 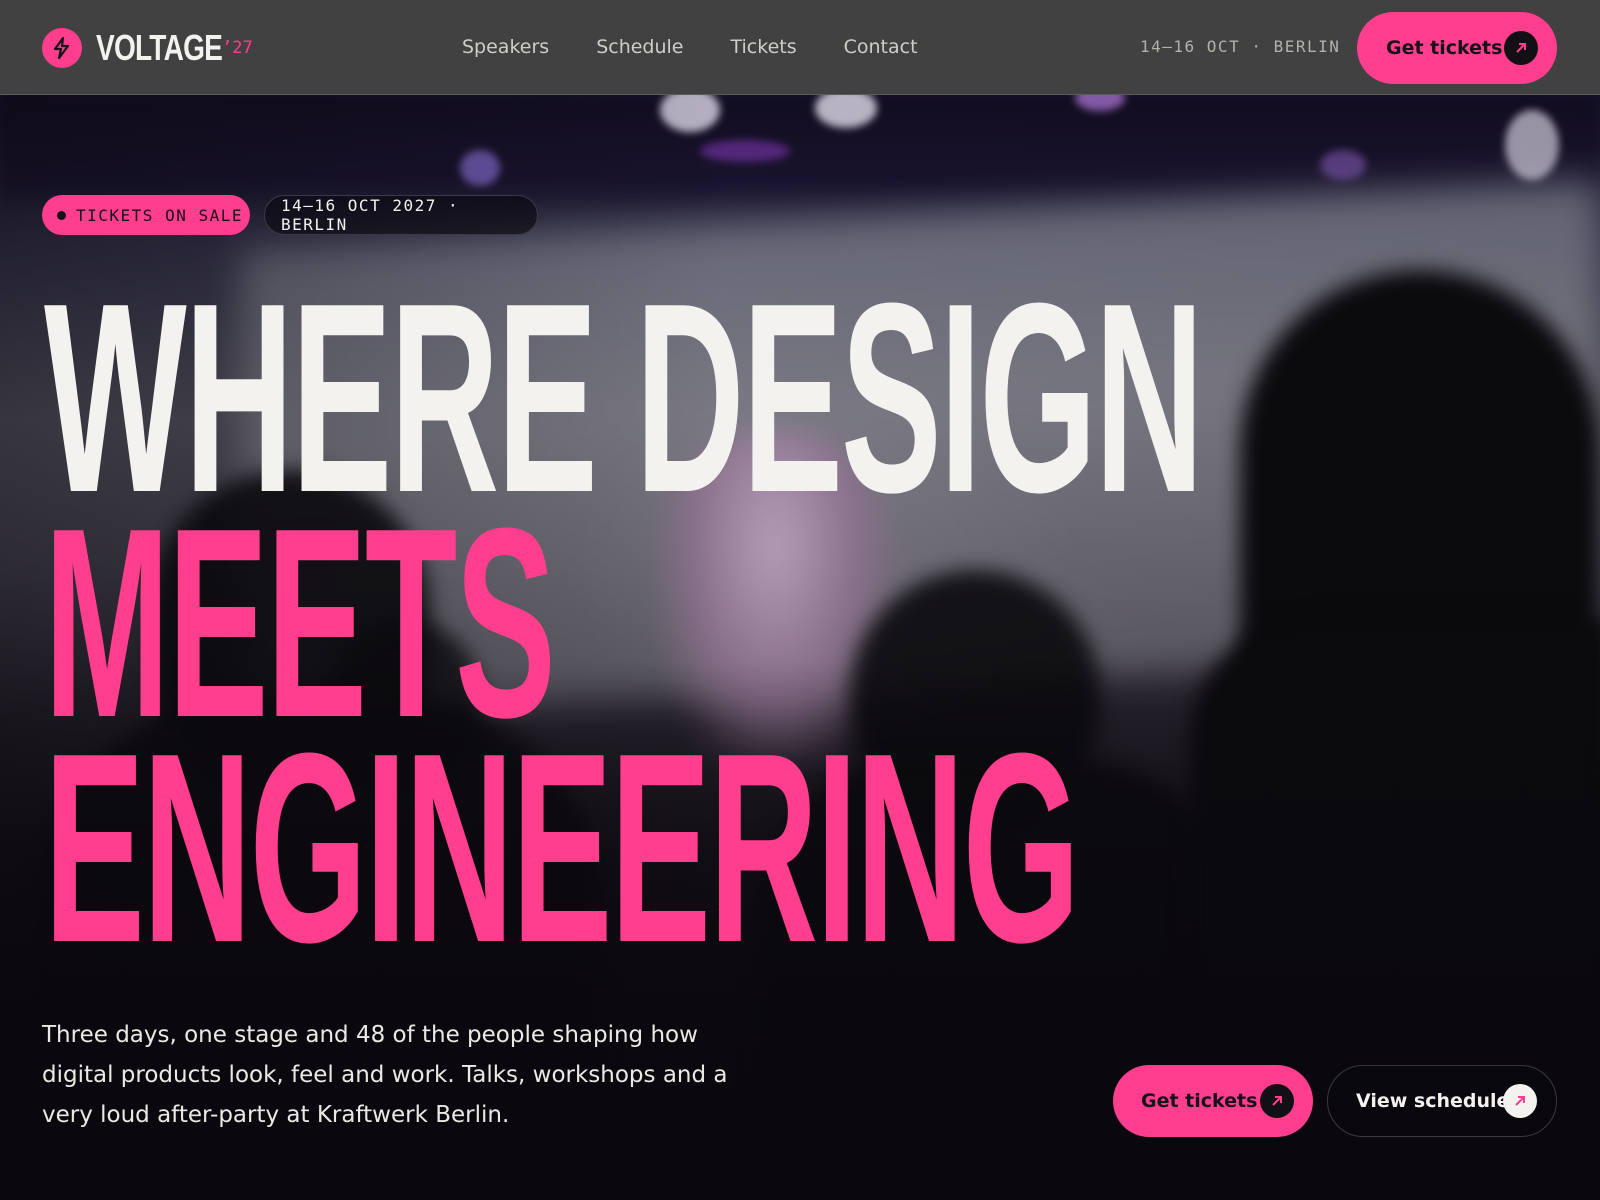 What do you see at coordinates (159, 47) in the screenshot?
I see `brand-name: VOLTAGE` at bounding box center [159, 47].